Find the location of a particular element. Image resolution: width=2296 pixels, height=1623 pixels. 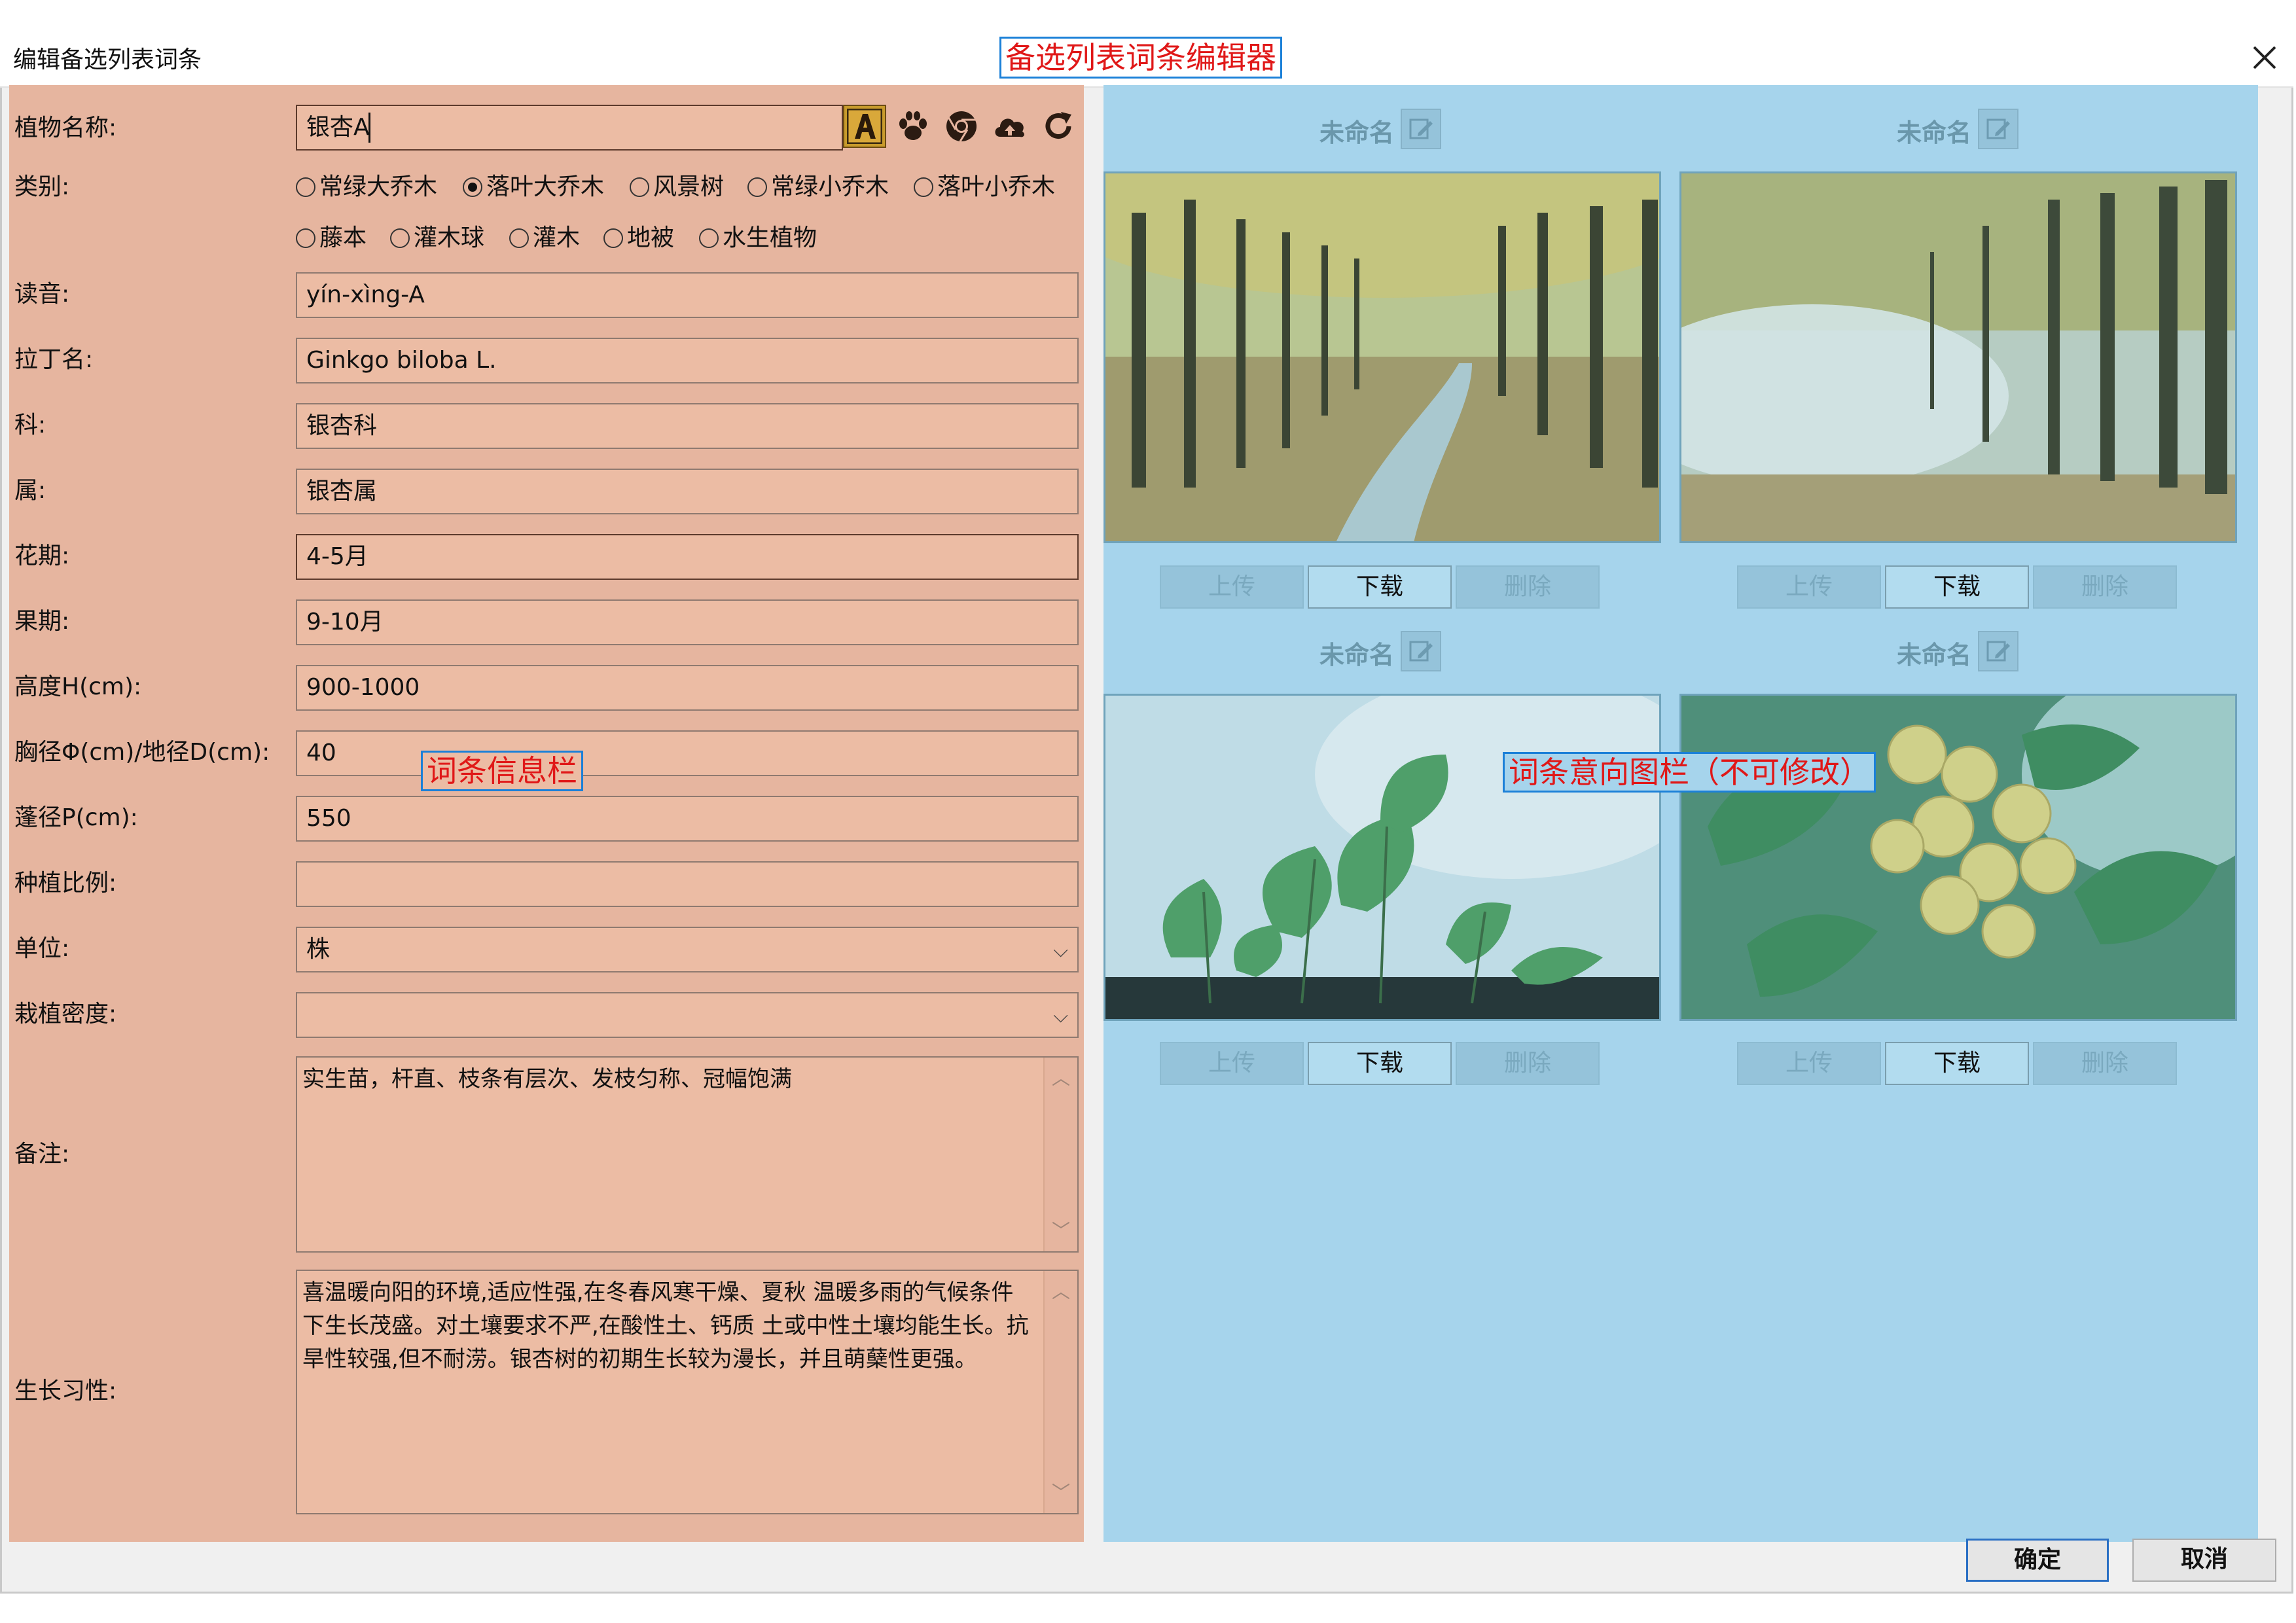

close-icon is located at coordinates (2264, 57).